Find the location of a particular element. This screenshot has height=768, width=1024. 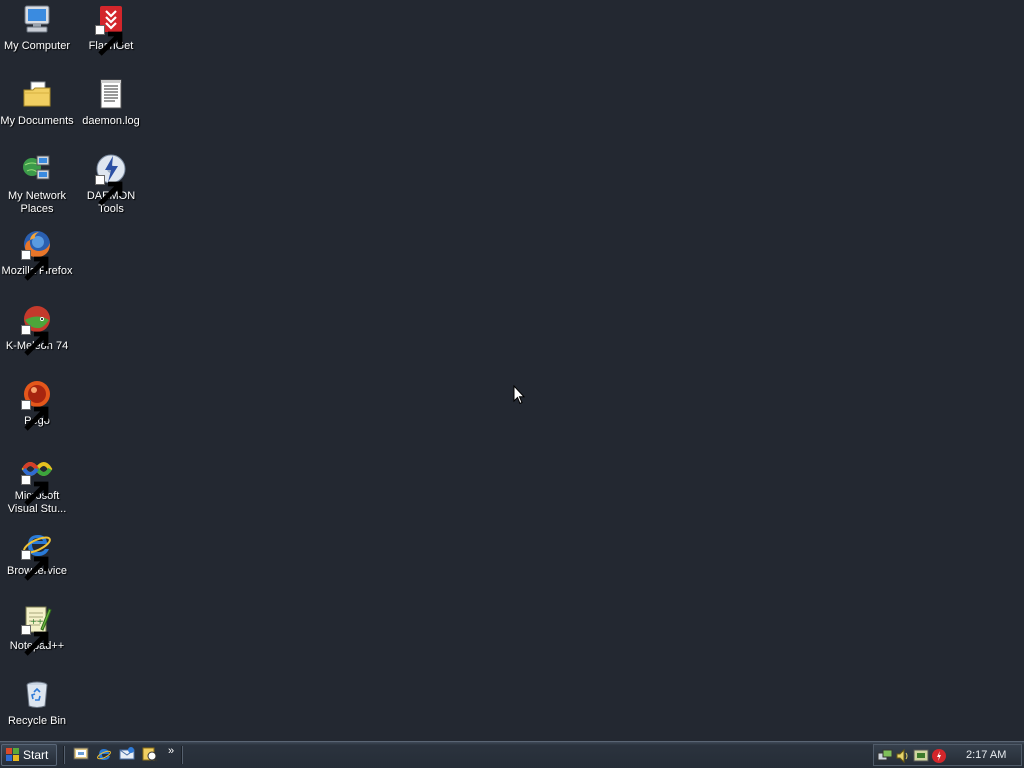

folder-documents-icon is located at coordinates (37, 94).